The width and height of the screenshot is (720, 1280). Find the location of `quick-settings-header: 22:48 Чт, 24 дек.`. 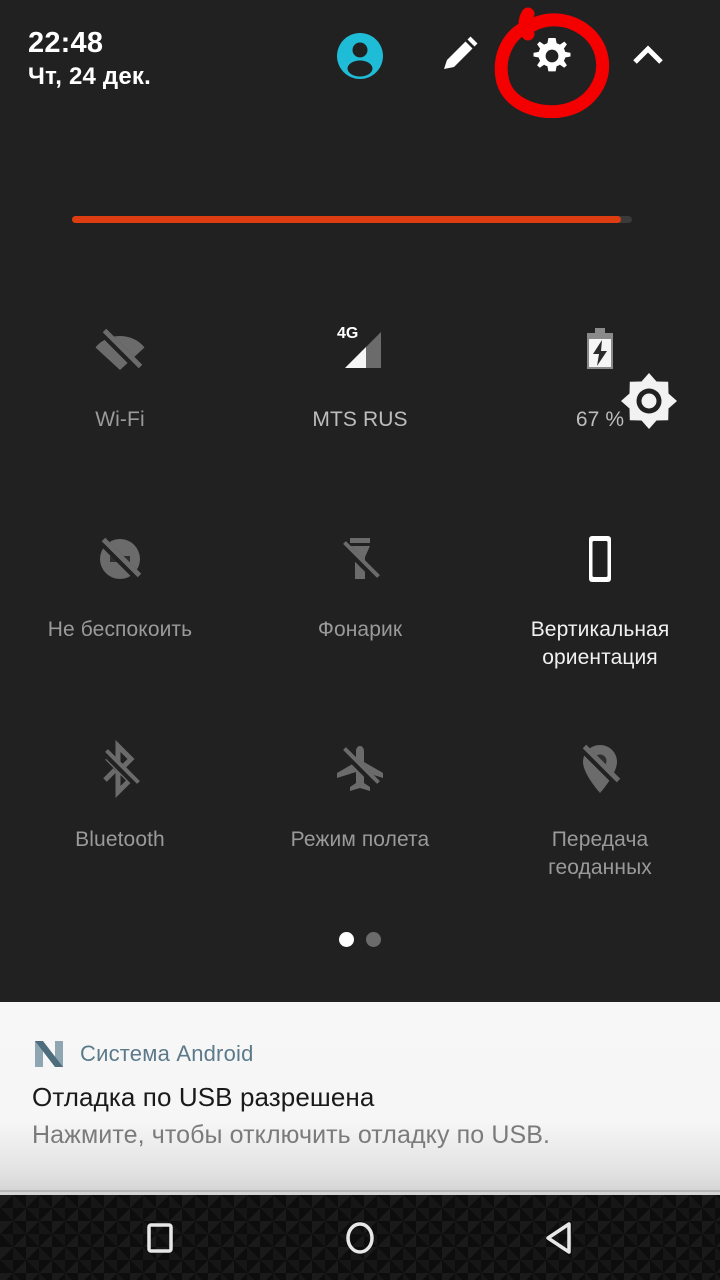

quick-settings-header: 22:48 Чт, 24 дек. is located at coordinates (360, 70).